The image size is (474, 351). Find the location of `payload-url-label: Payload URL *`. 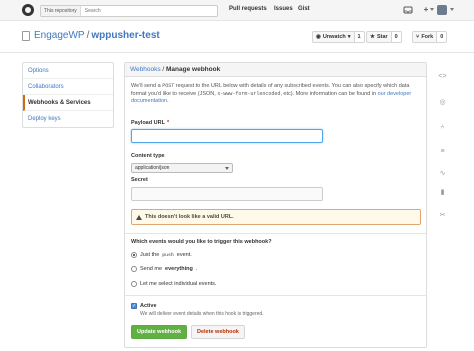

payload-url-label: Payload URL * is located at coordinates (150, 123).